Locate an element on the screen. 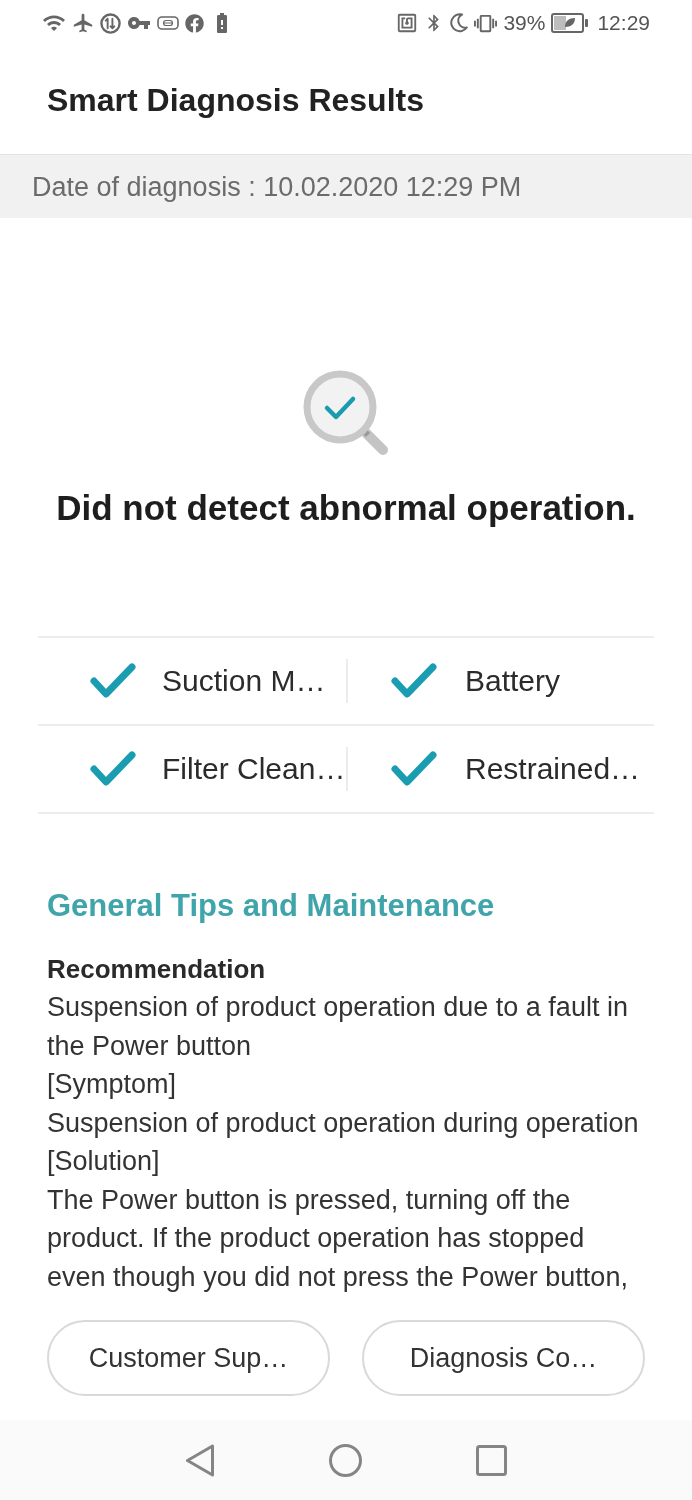 The width and height of the screenshot is (692, 1500). circle-arrows-icon is located at coordinates (110, 23).